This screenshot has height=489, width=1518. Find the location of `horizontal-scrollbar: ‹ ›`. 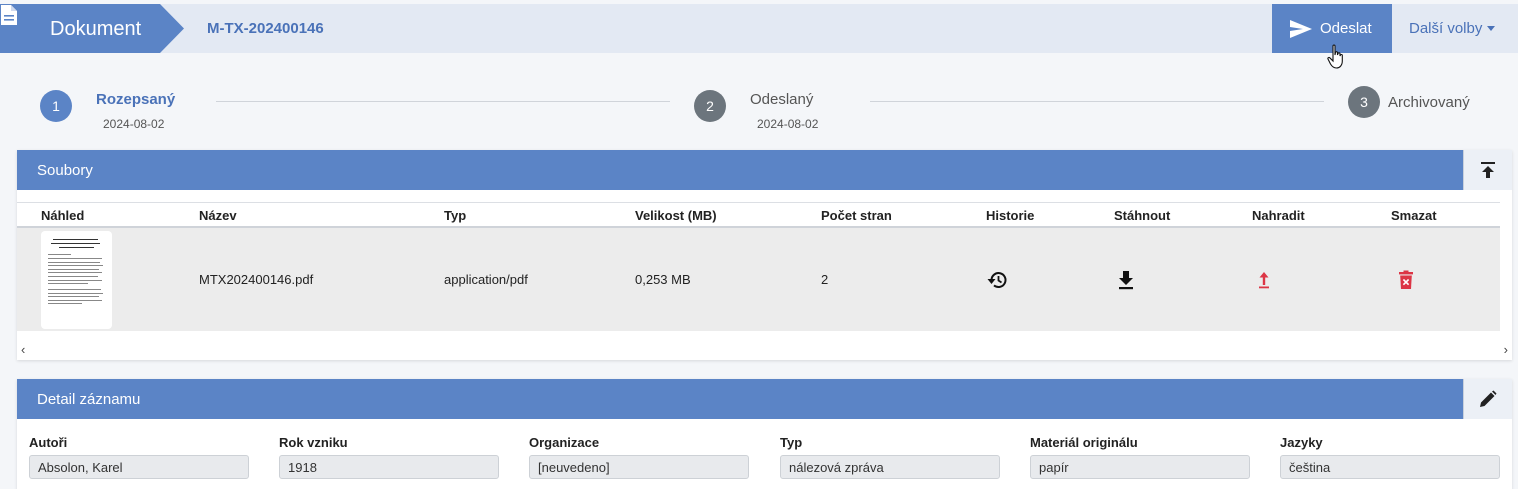

horizontal-scrollbar: ‹ › is located at coordinates (764, 350).